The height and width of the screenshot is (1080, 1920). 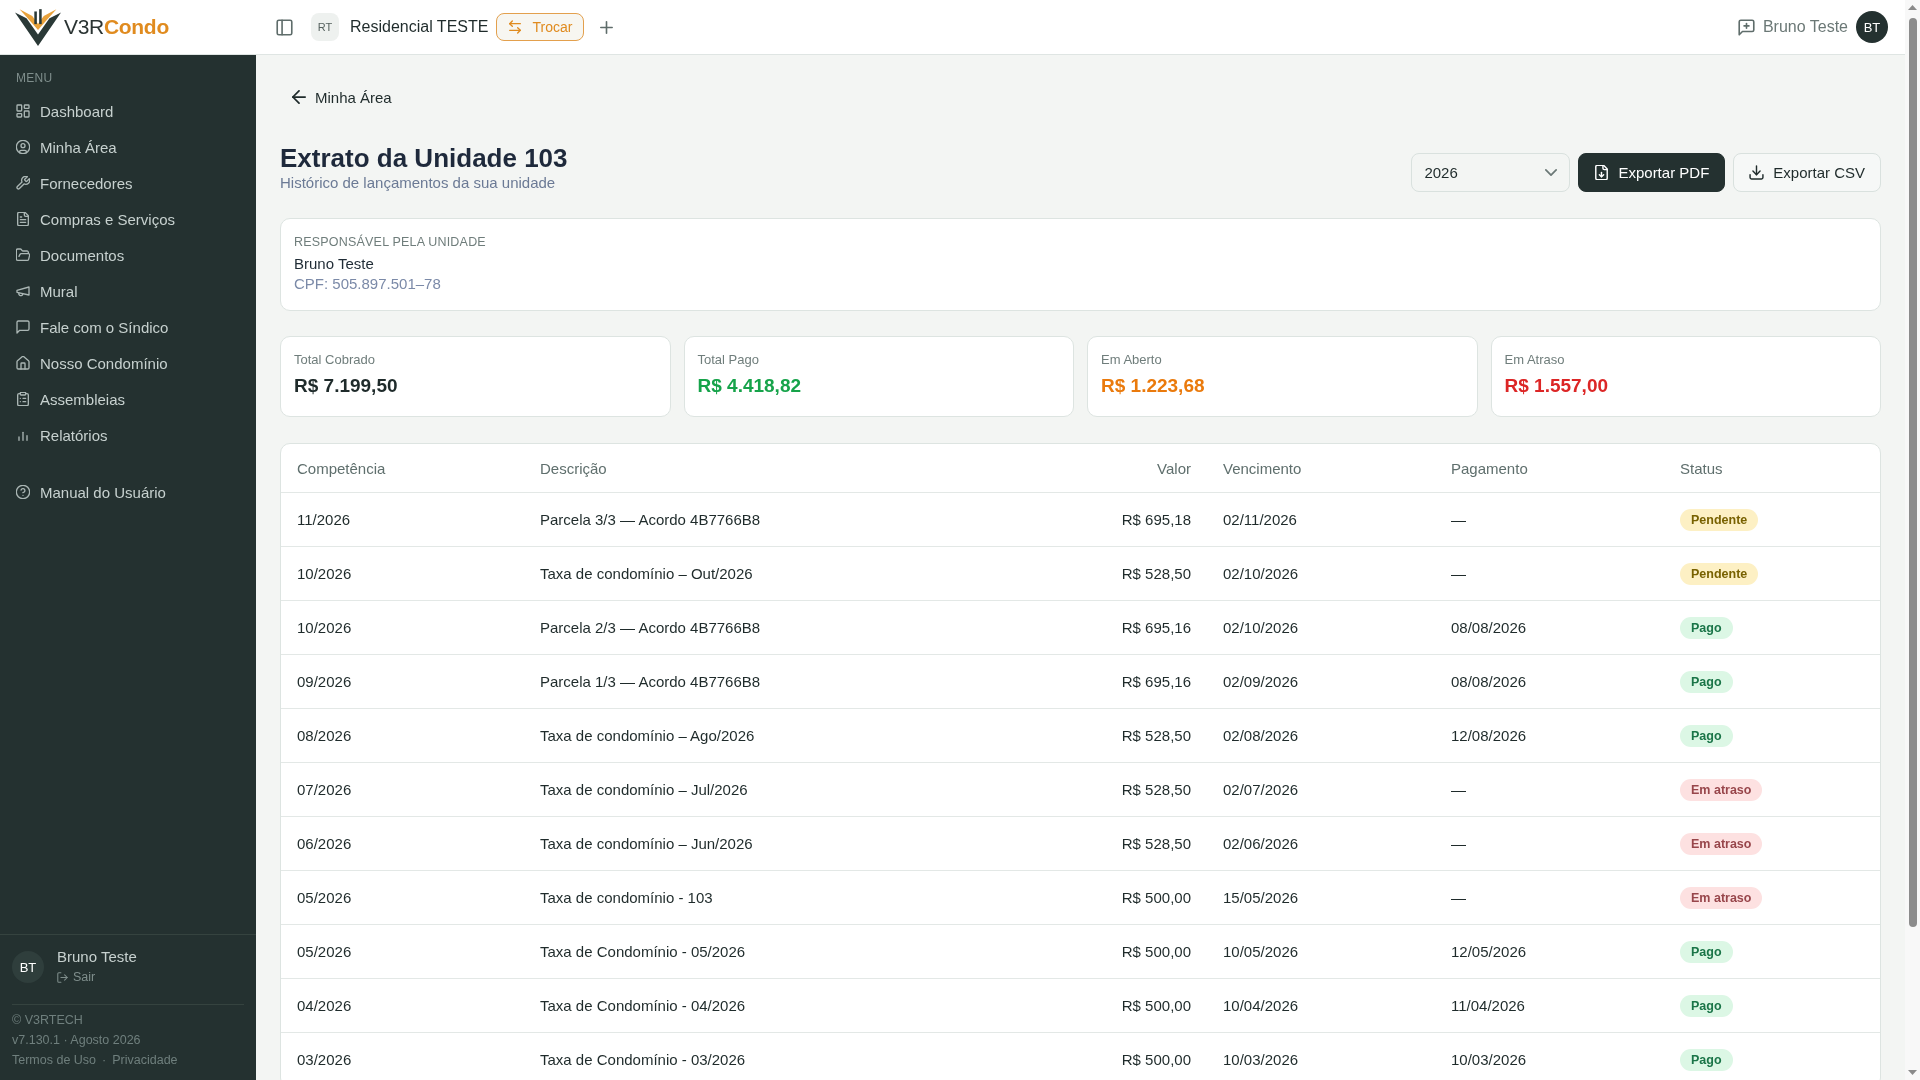 I want to click on table-cell: 05/2026, so click(x=324, y=951).